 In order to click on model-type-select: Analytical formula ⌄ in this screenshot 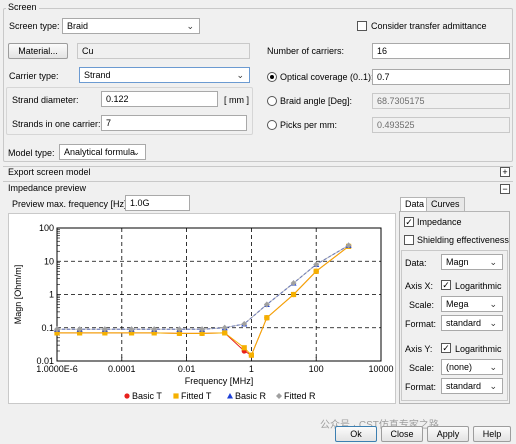, I will do `click(102, 152)`.